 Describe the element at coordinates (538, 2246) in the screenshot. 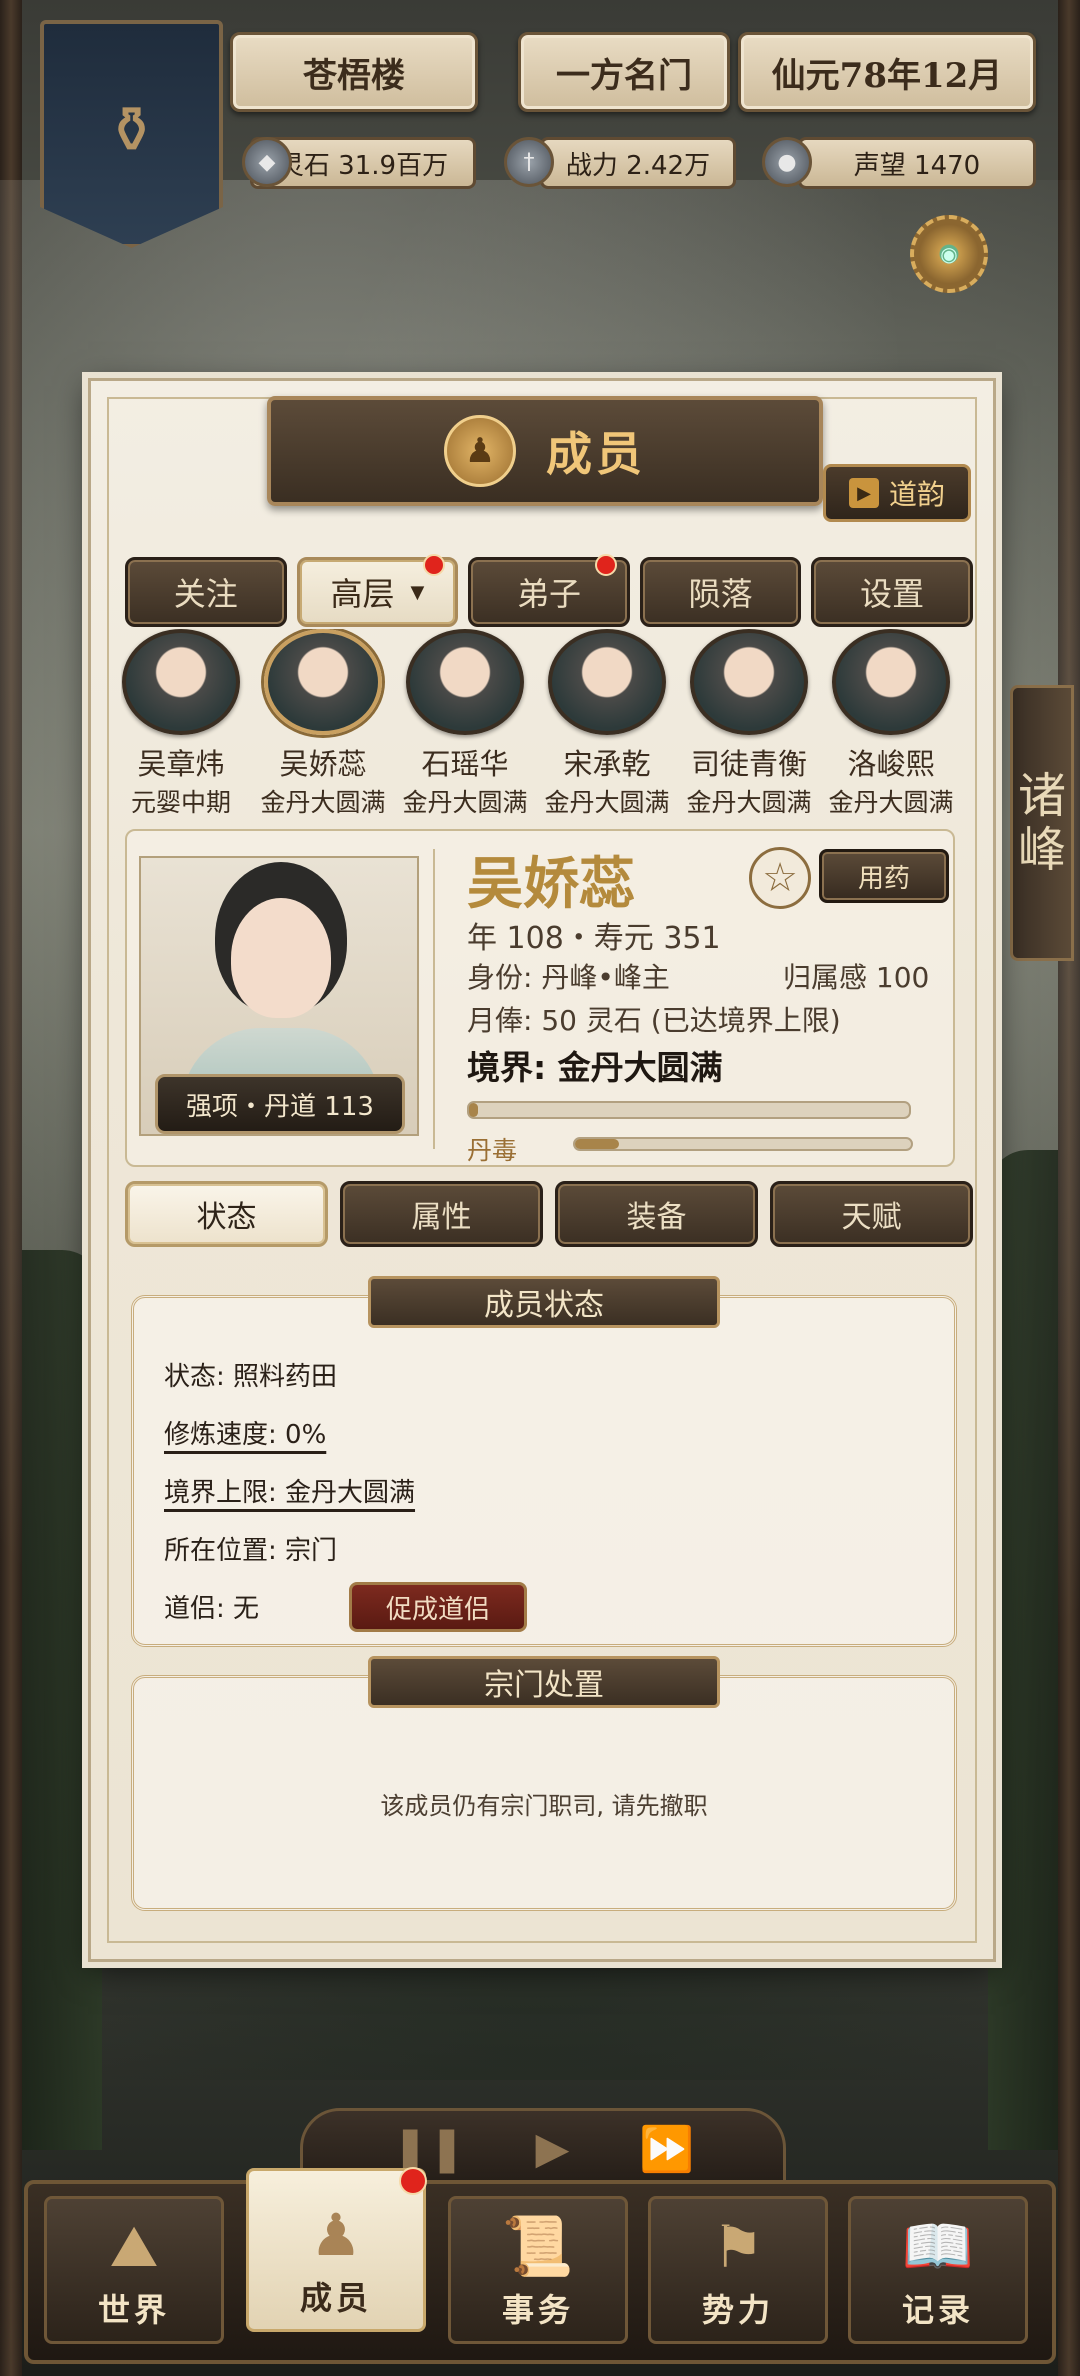

I see `scroll-icon: 📜` at that location.